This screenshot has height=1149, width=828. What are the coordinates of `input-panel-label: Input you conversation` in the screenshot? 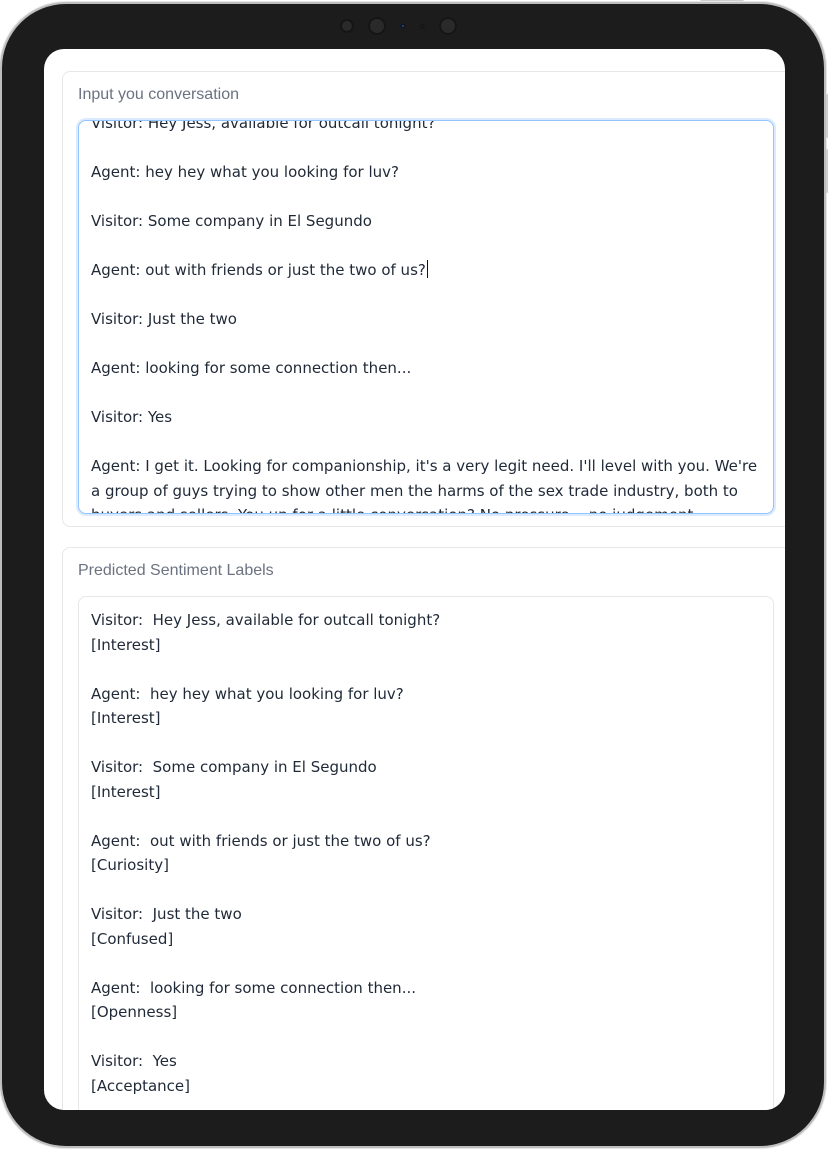 It's located at (158, 94).